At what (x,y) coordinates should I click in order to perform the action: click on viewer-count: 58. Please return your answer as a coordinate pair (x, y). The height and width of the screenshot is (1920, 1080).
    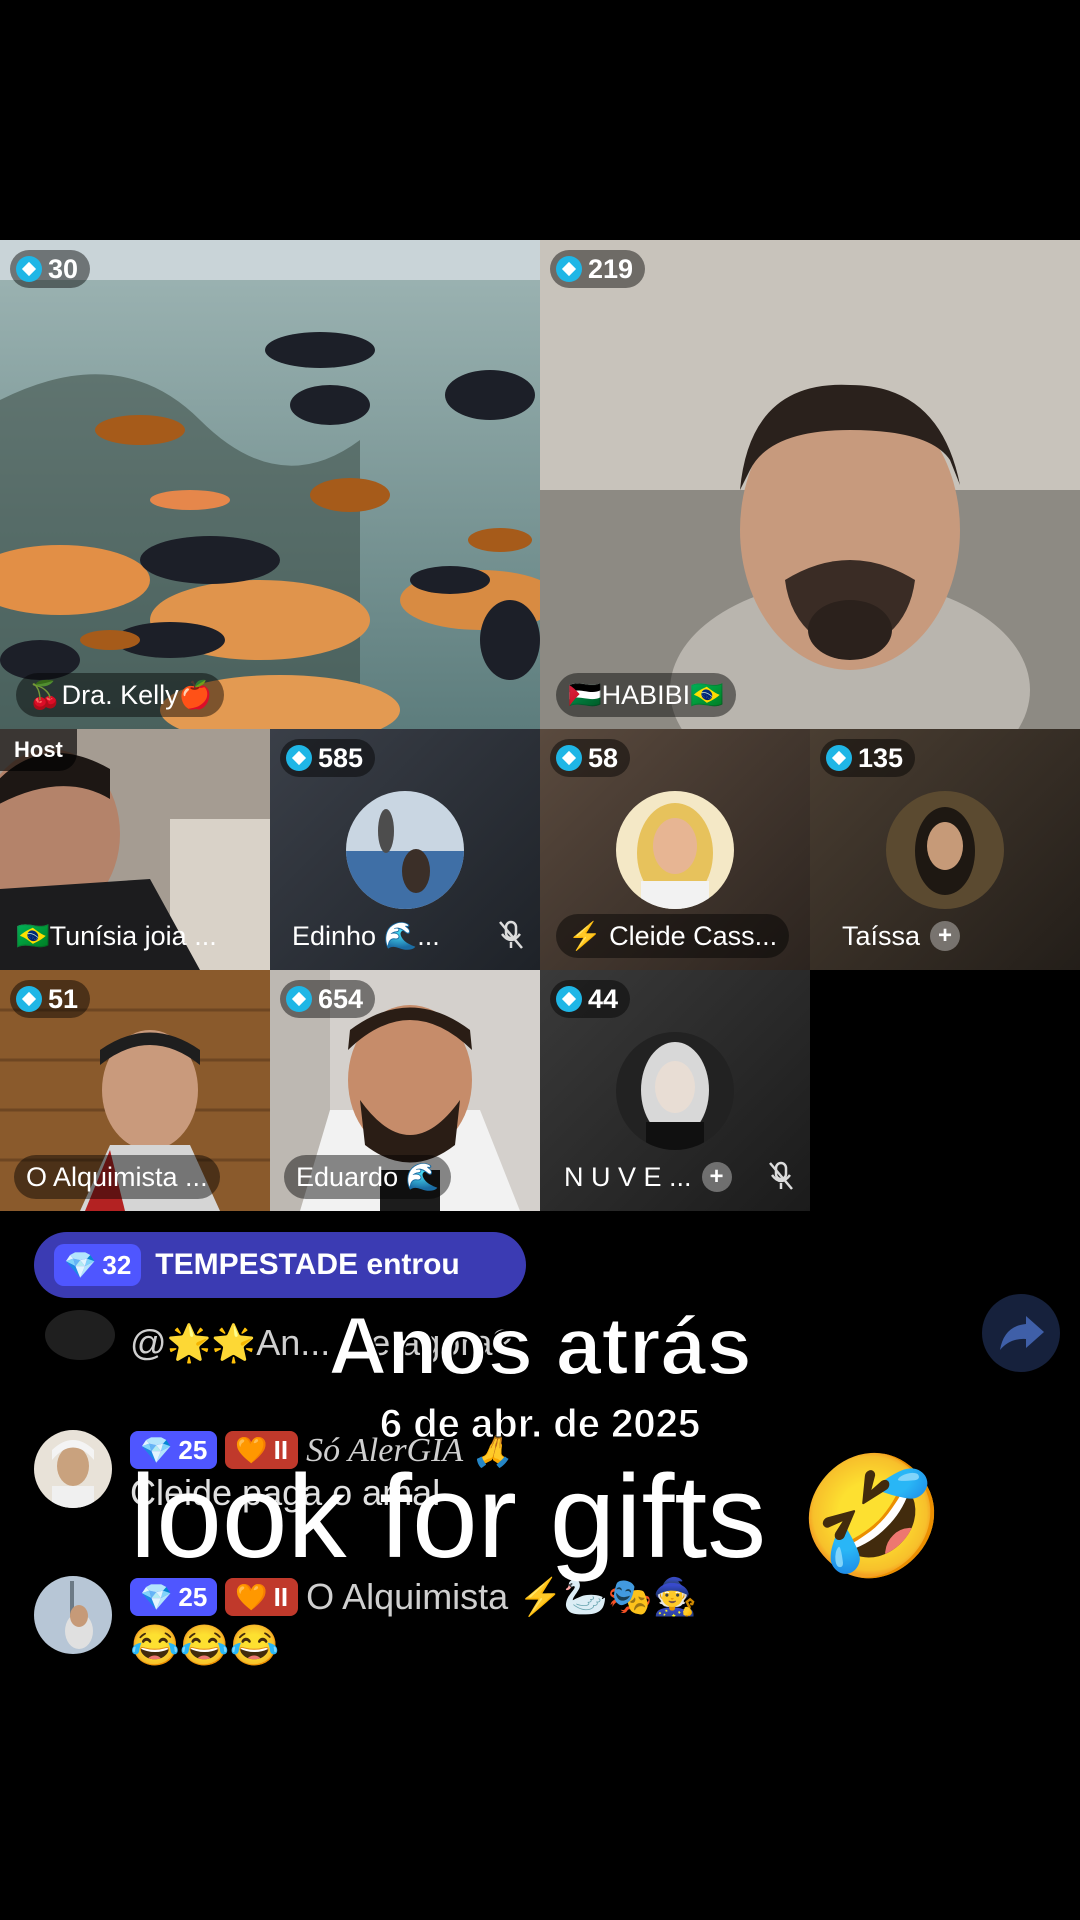
    Looking at the image, I should click on (603, 757).